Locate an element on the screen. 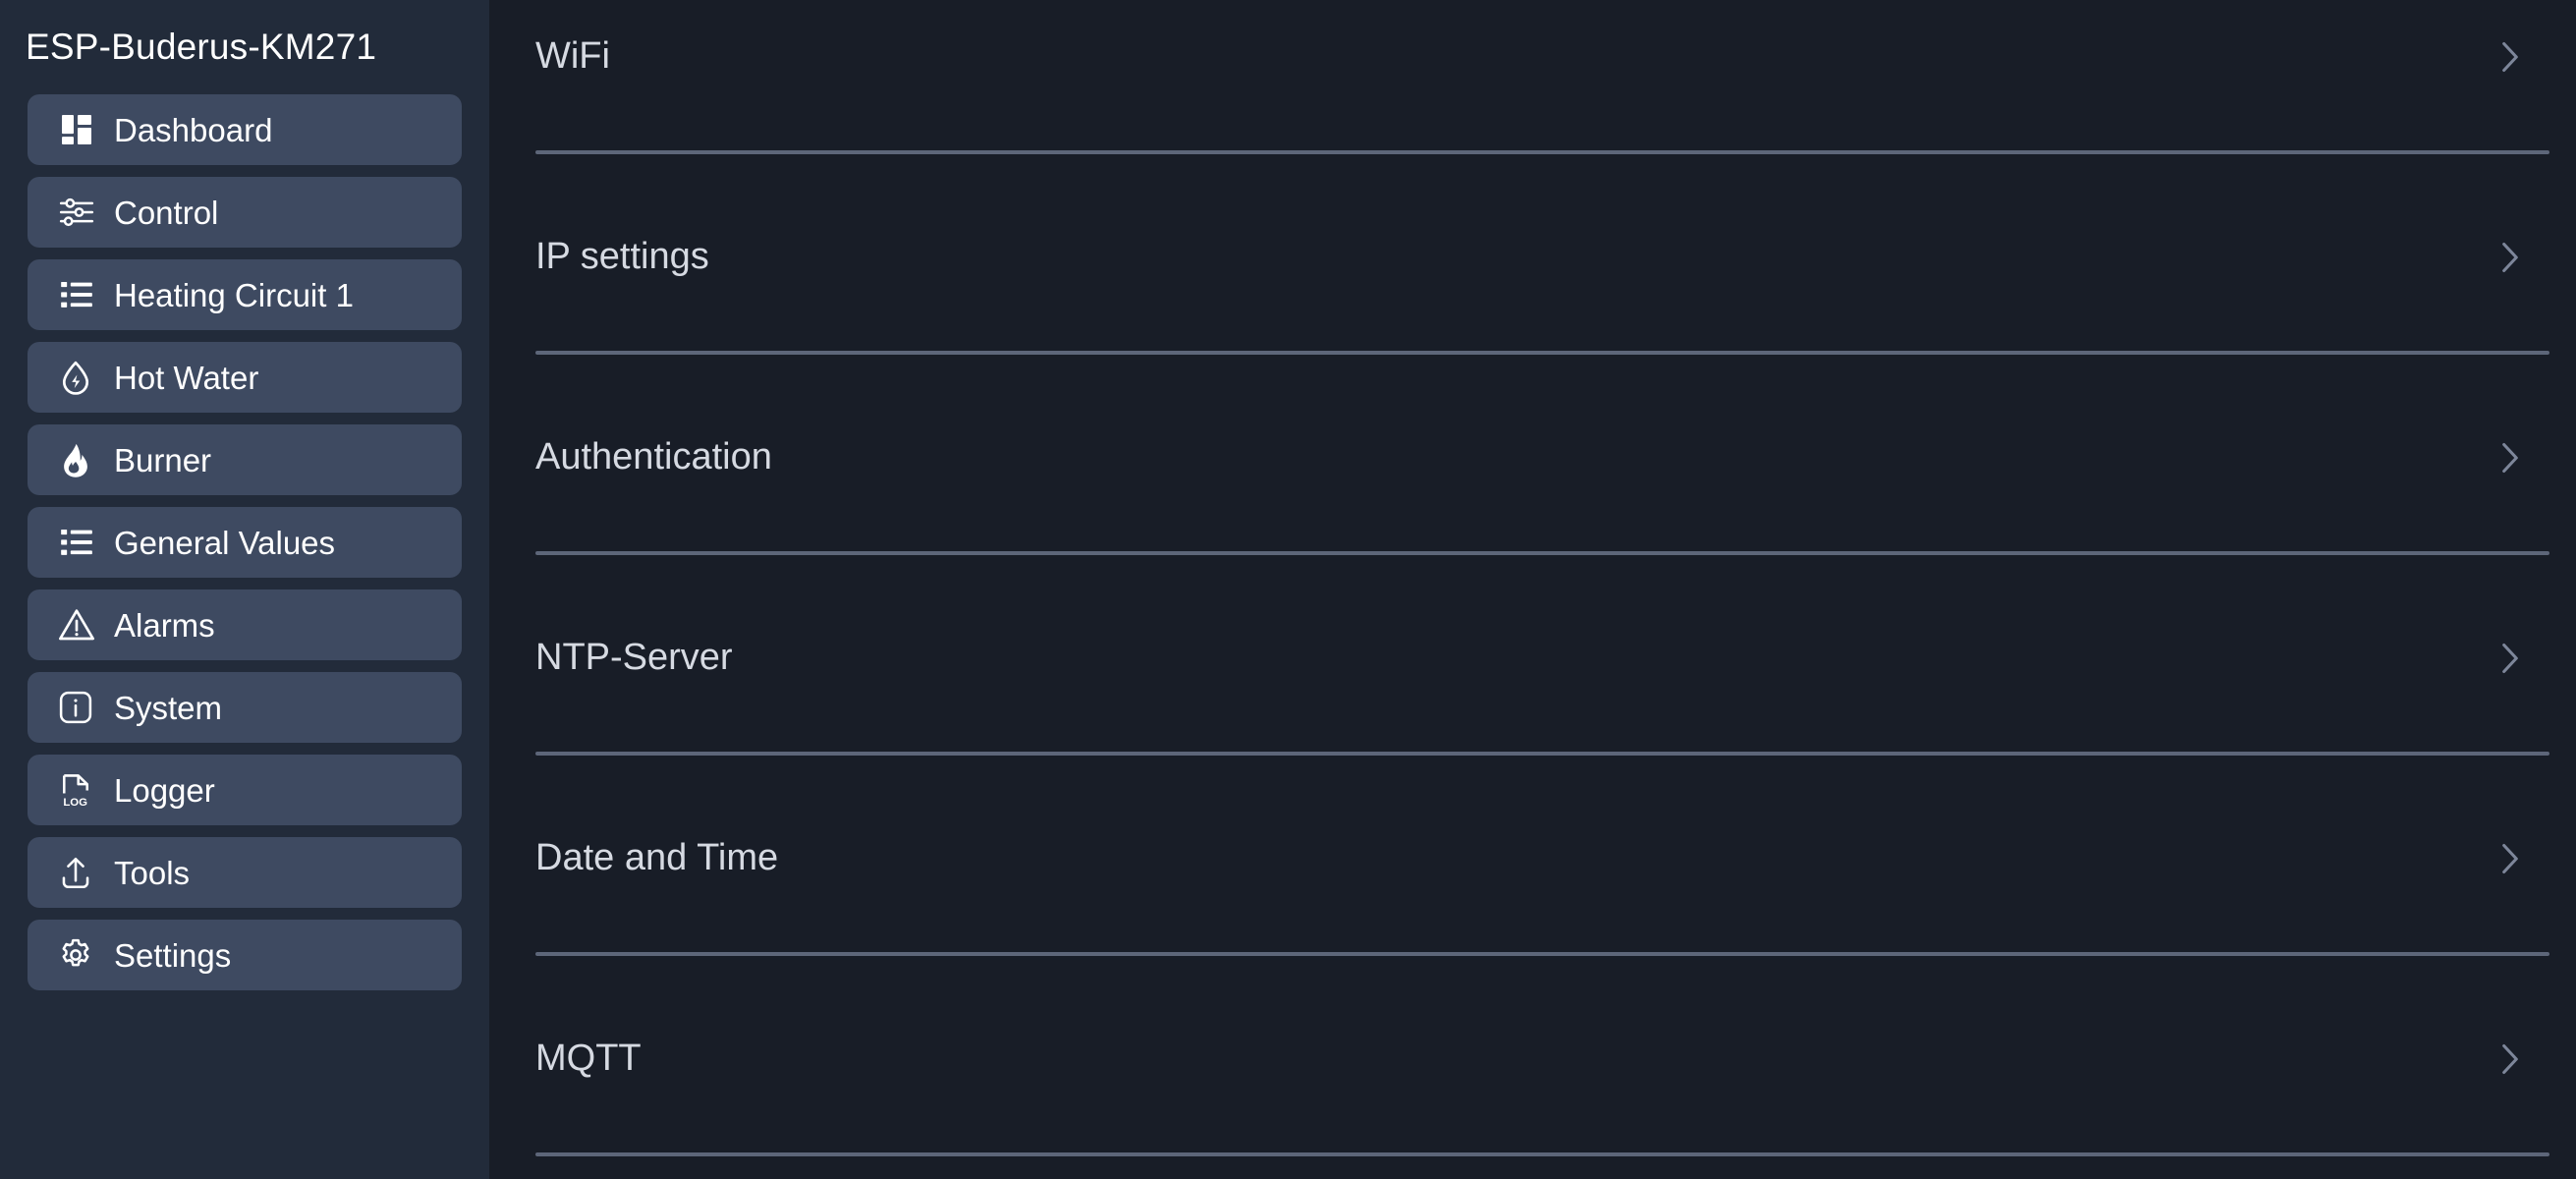 This screenshot has height=1179, width=2576. settings-row-label: Authentication is located at coordinates (653, 456).